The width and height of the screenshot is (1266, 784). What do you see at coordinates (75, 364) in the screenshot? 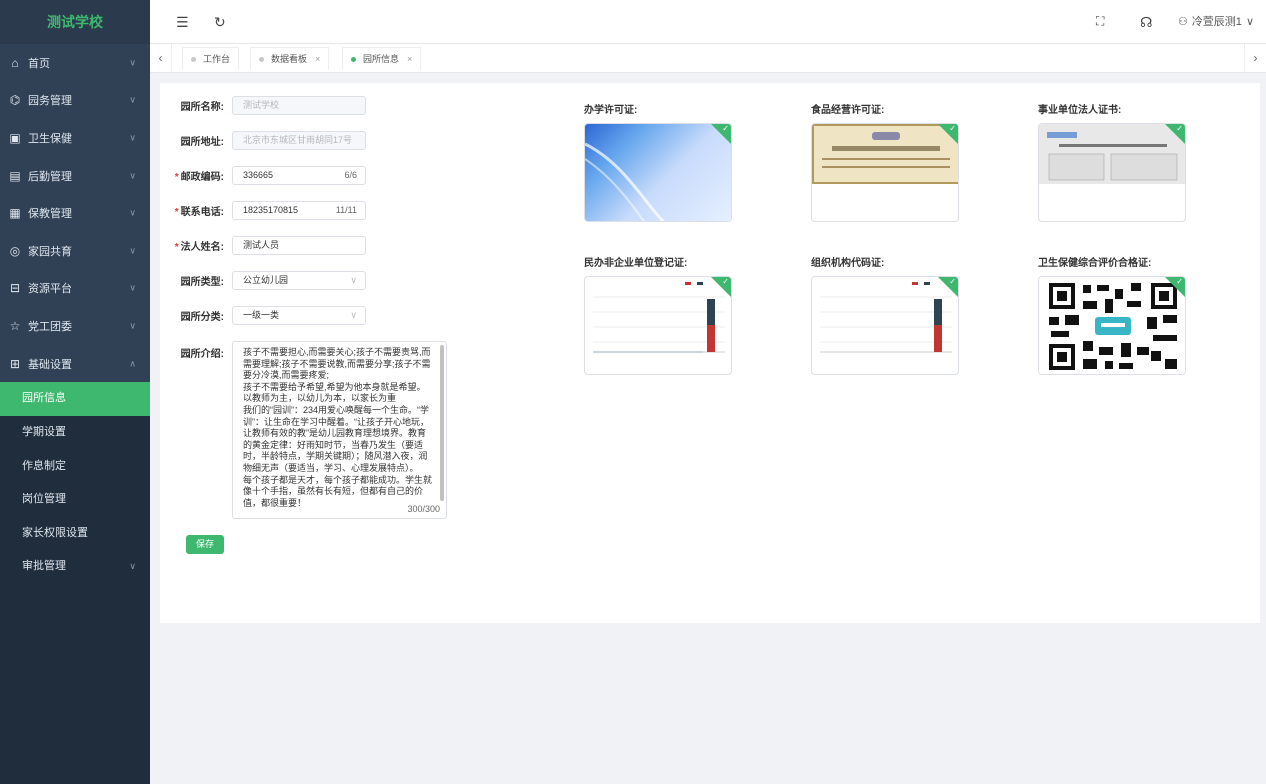
I see `sidebar-item-8: ⊞ 基础设置 ∧` at bounding box center [75, 364].